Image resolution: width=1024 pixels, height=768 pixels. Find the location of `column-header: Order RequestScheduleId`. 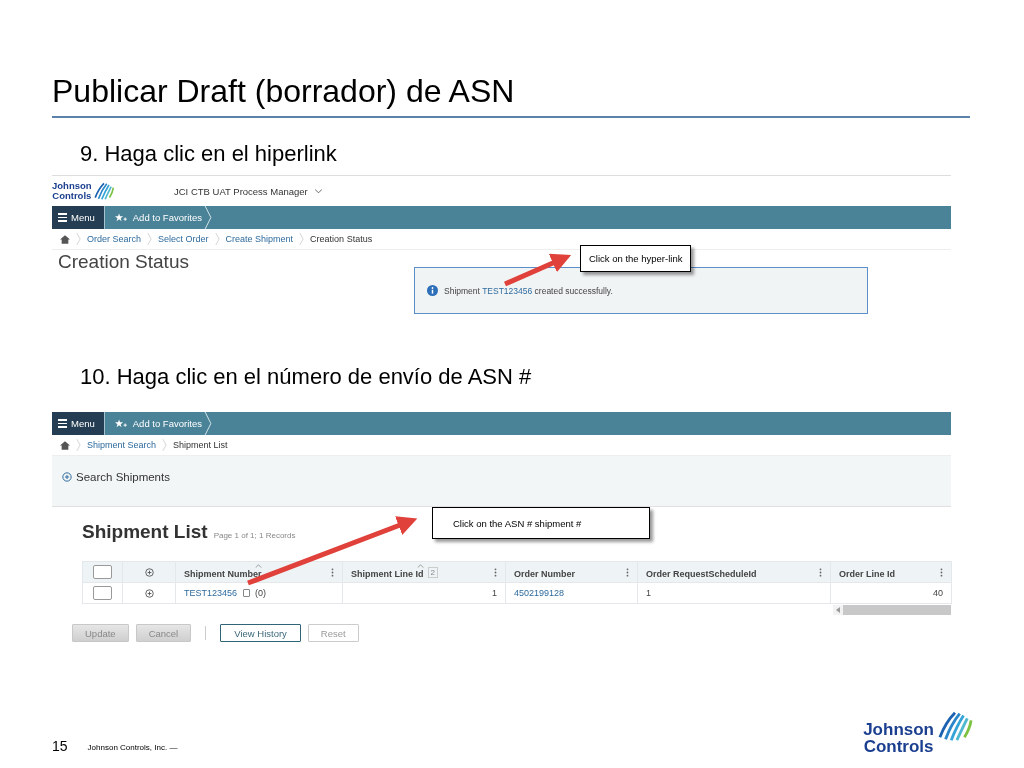

column-header: Order RequestScheduleId is located at coordinates (701, 572).